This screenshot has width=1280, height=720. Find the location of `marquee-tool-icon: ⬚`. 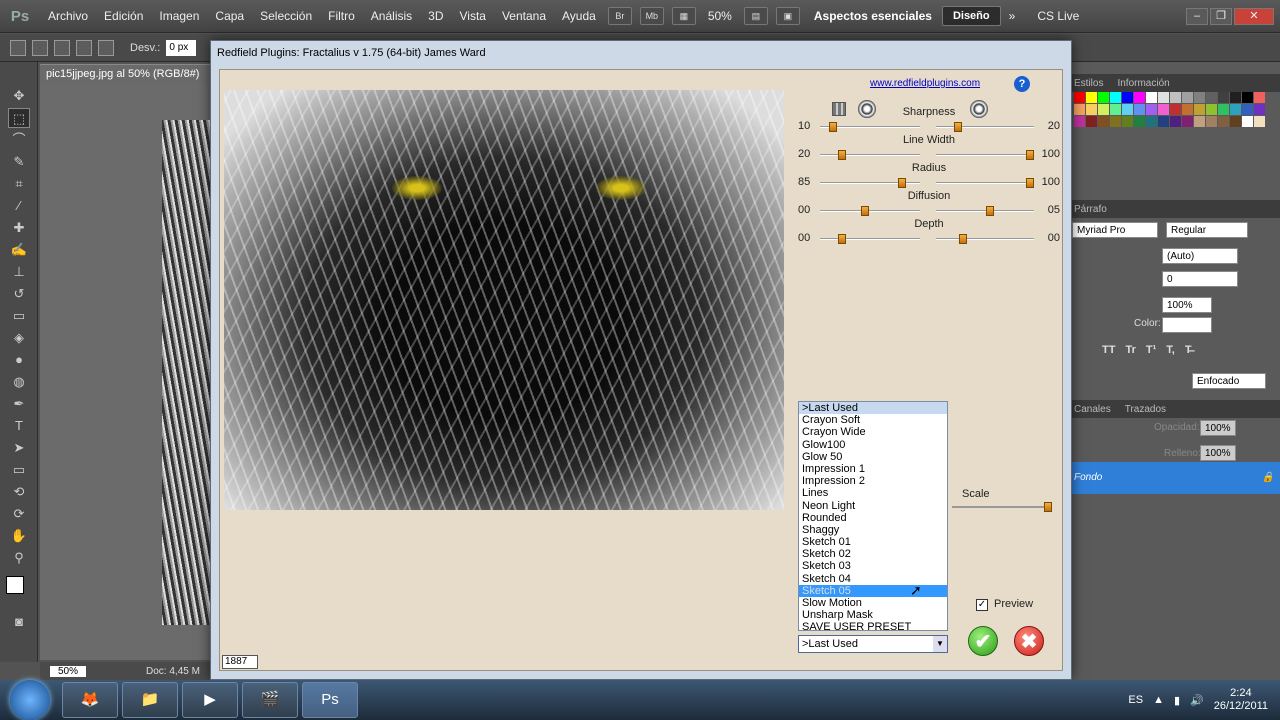

marquee-tool-icon: ⬚ is located at coordinates (19, 118).